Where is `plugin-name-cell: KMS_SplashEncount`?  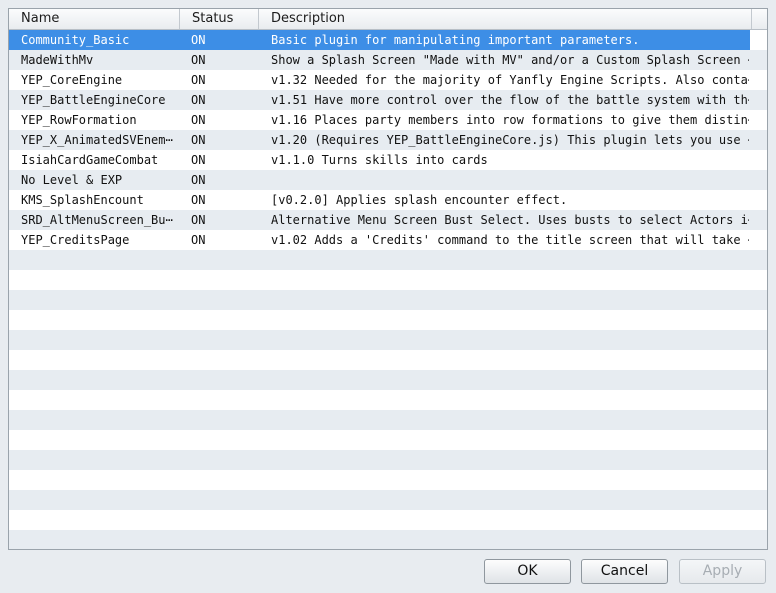 plugin-name-cell: KMS_SplashEncount is located at coordinates (82, 200).